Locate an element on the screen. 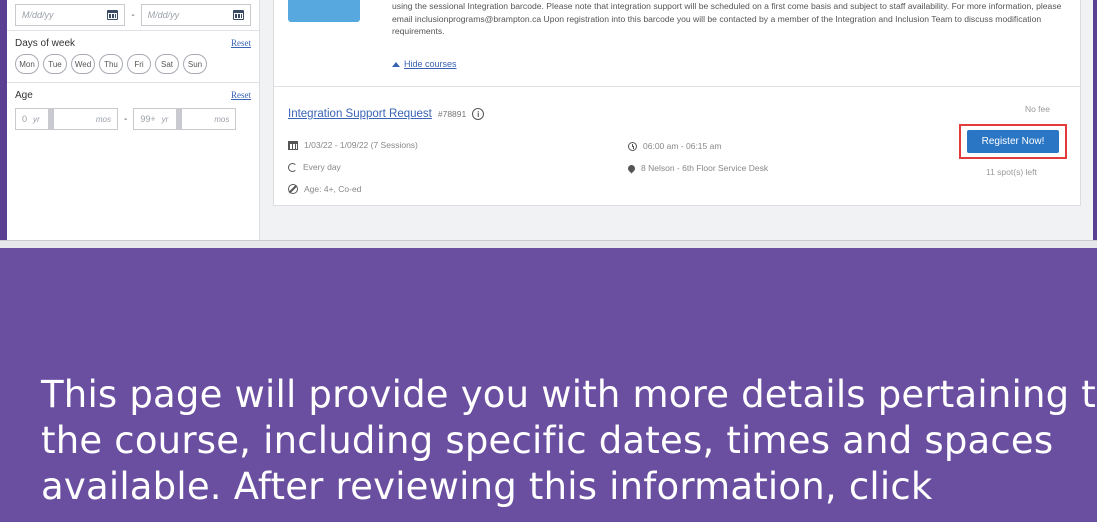 This screenshot has width=1097, height=522. course-frequency-text: Every day is located at coordinates (322, 167).